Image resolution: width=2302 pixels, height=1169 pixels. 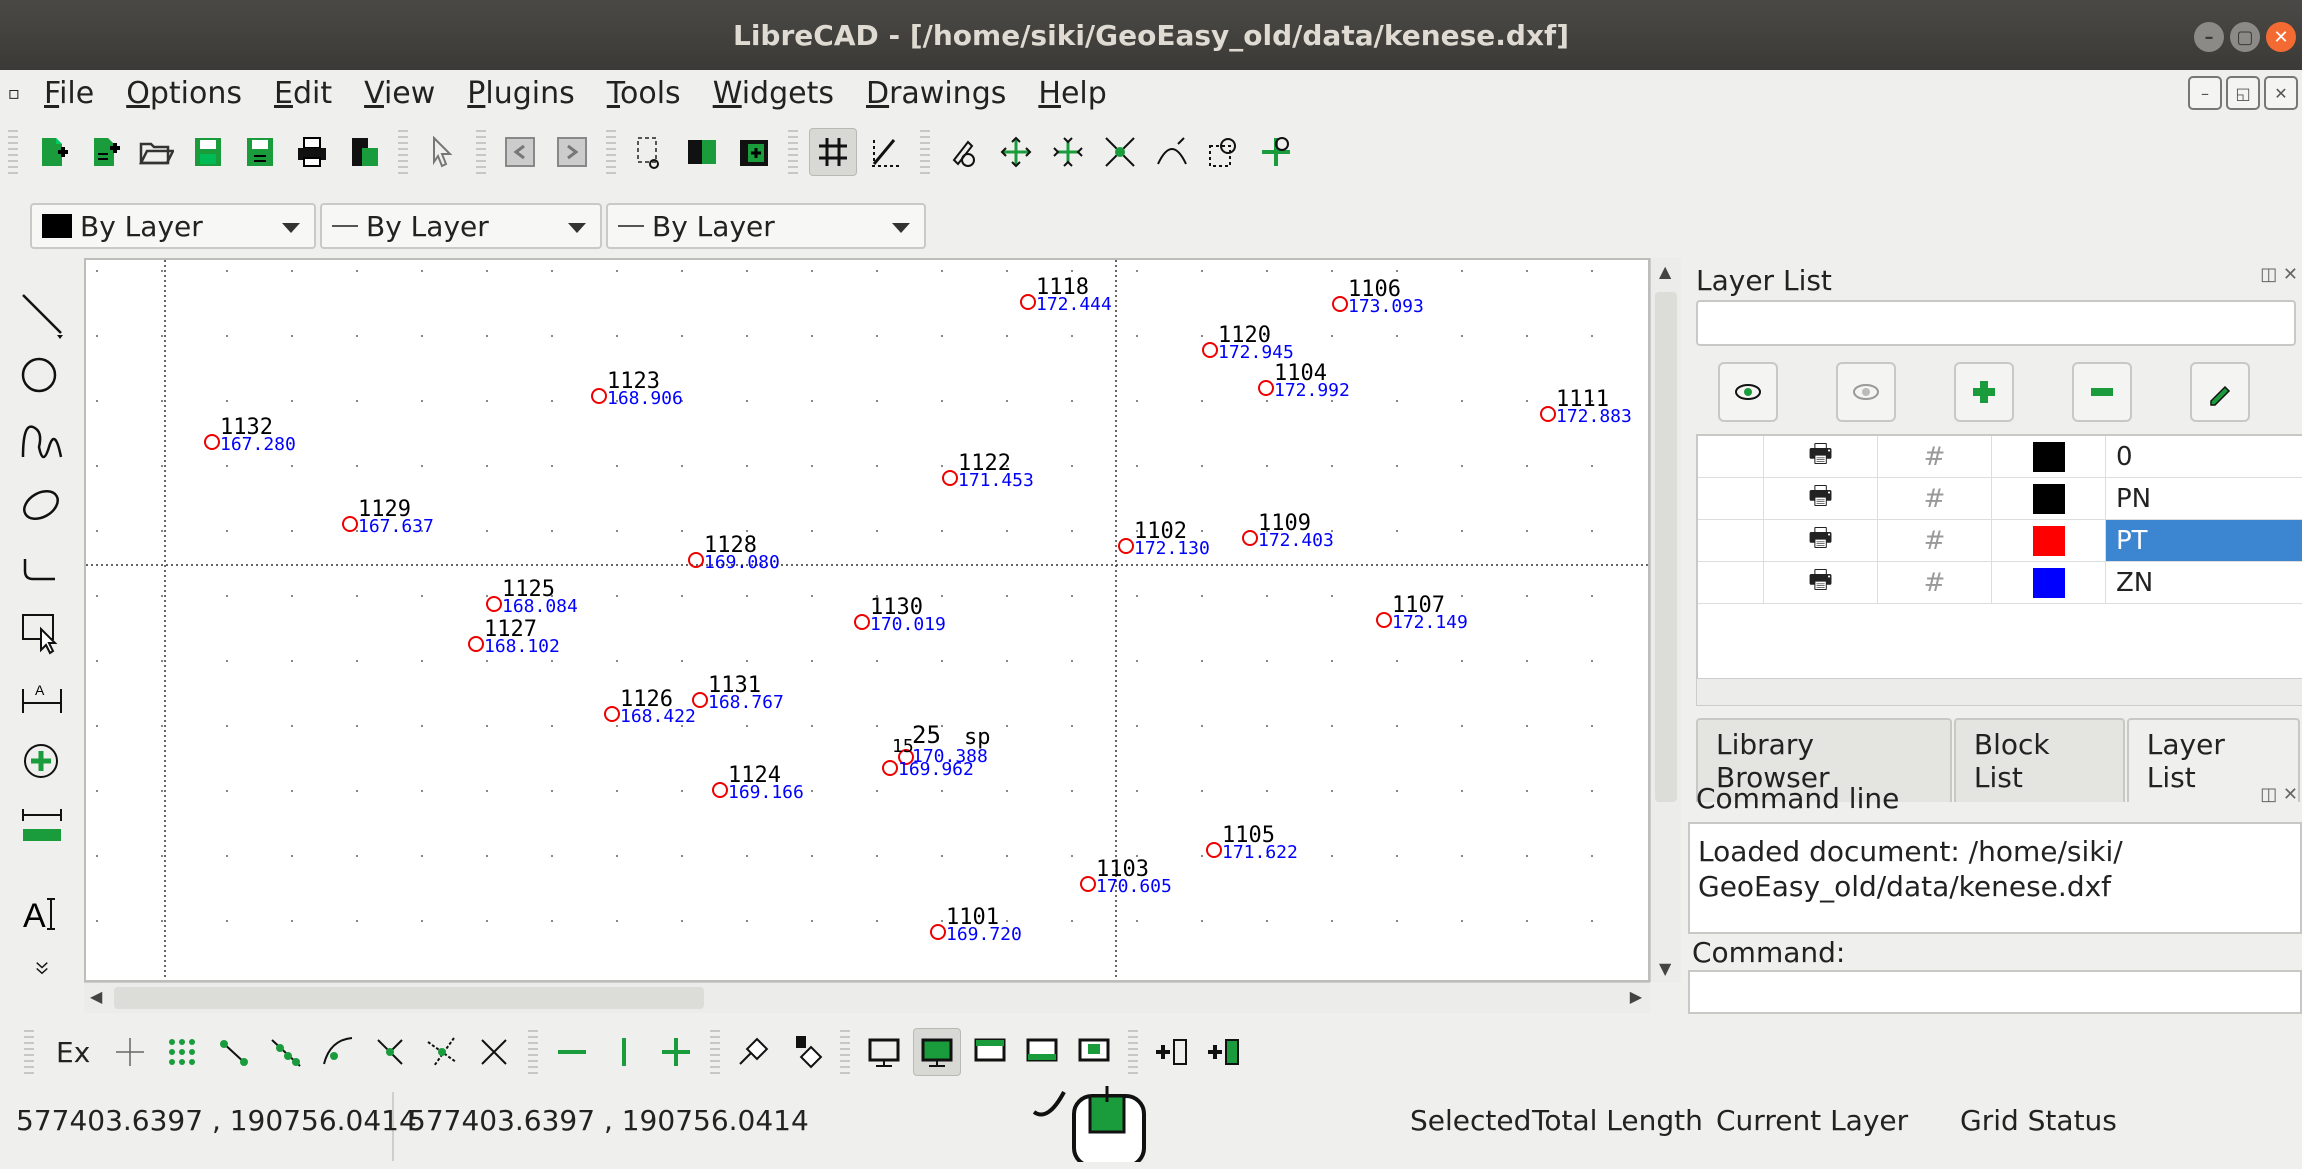 I want to click on zoom-pan-icon, so click(x=1276, y=152).